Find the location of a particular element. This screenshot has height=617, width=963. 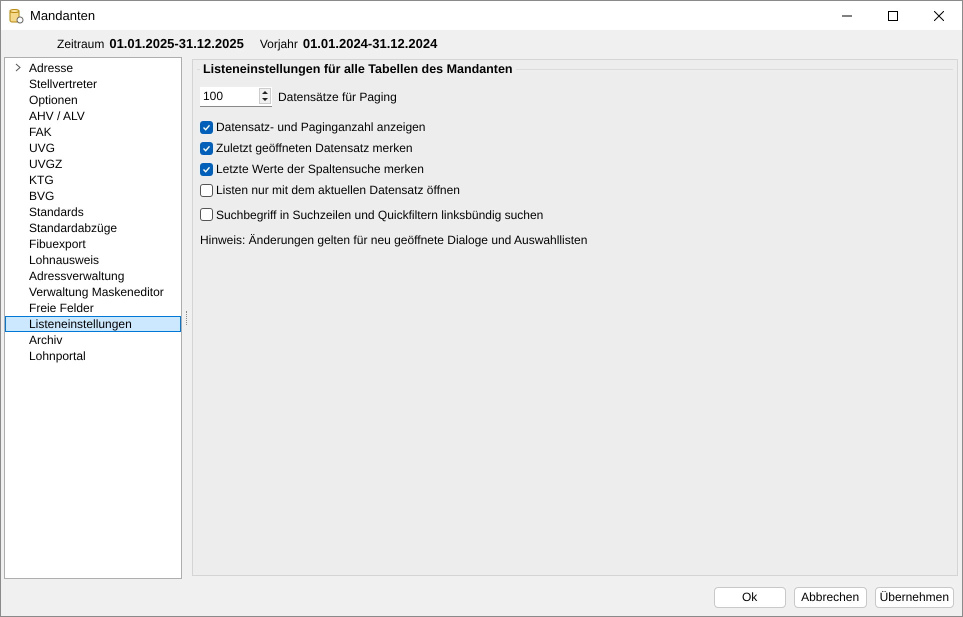

tree-item: FAK is located at coordinates (93, 132).